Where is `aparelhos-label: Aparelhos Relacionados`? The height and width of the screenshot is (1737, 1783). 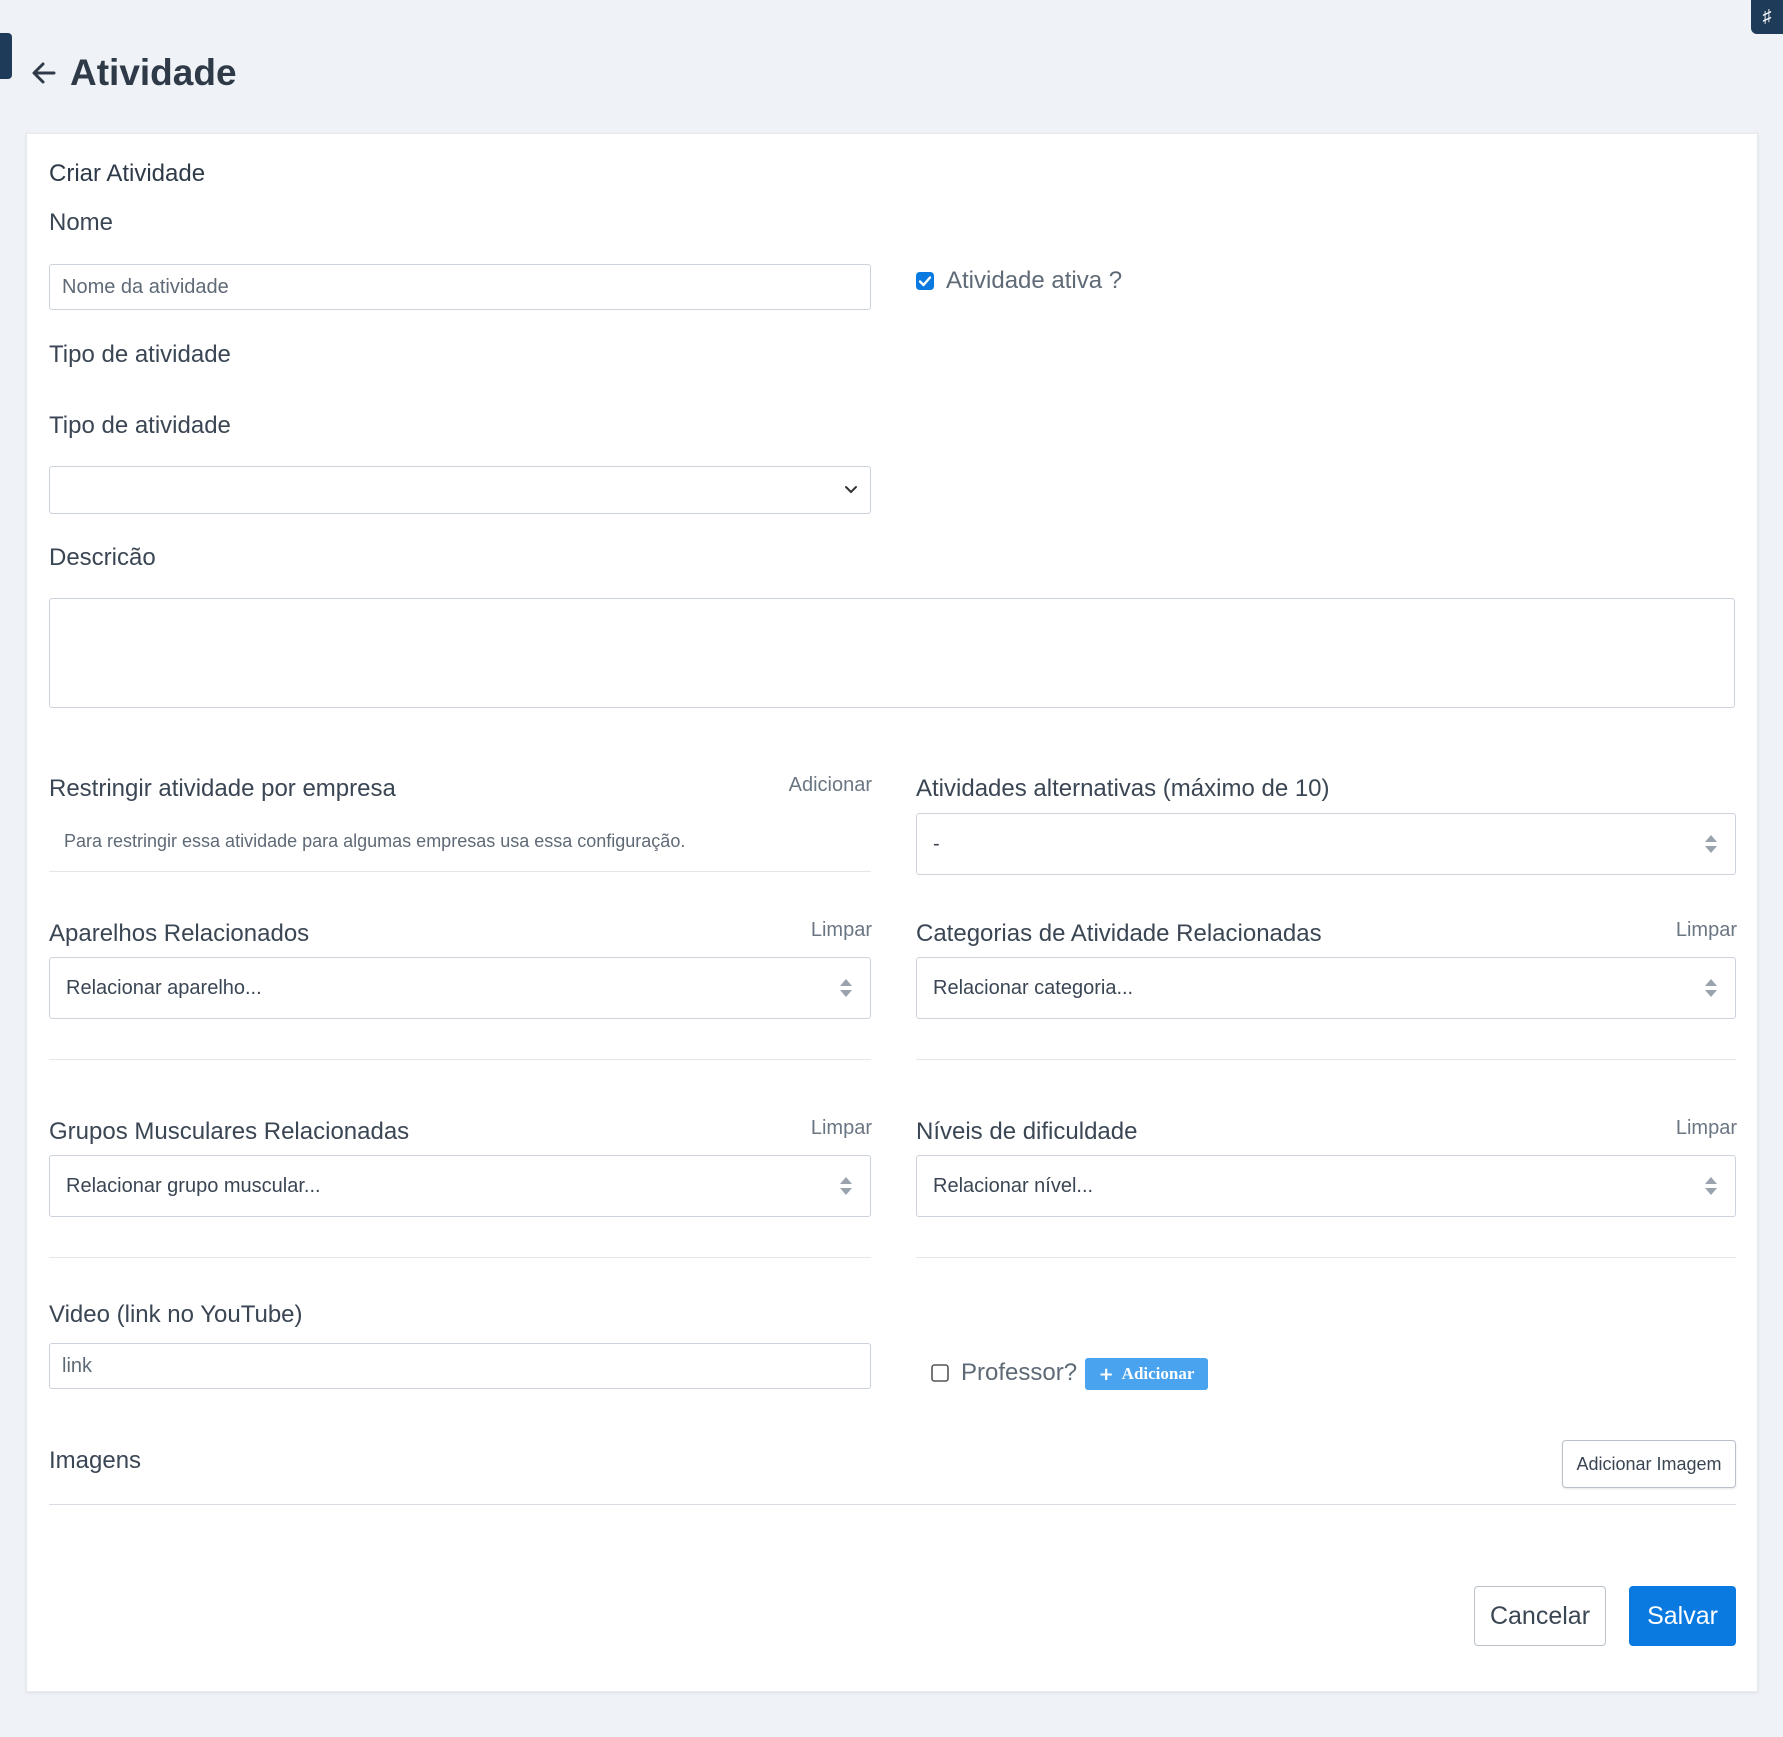
aparelhos-label: Aparelhos Relacionados is located at coordinates (179, 933).